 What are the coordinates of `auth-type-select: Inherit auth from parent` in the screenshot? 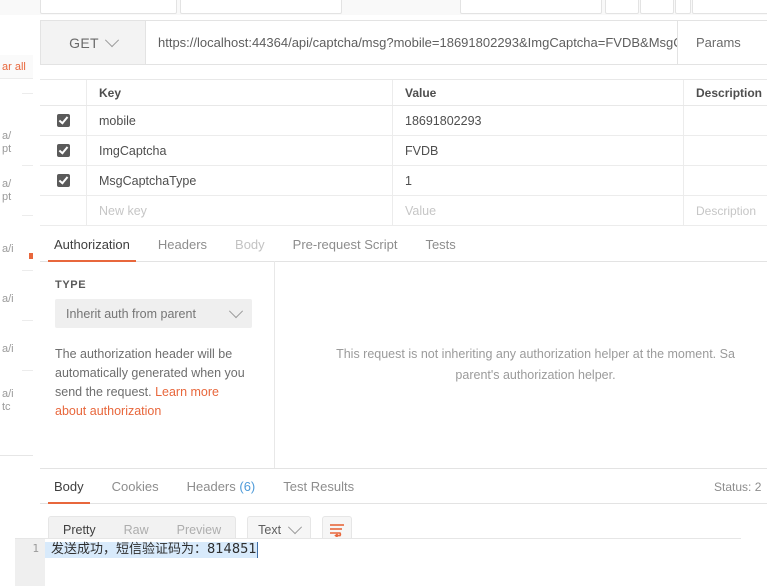 It's located at (153, 313).